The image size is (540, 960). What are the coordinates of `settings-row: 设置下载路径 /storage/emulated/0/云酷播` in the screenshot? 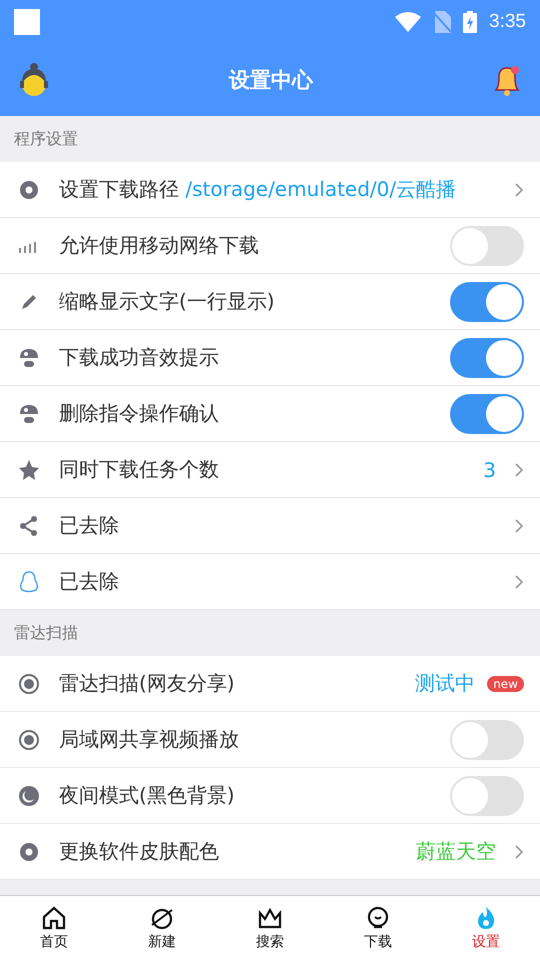 It's located at (270, 190).